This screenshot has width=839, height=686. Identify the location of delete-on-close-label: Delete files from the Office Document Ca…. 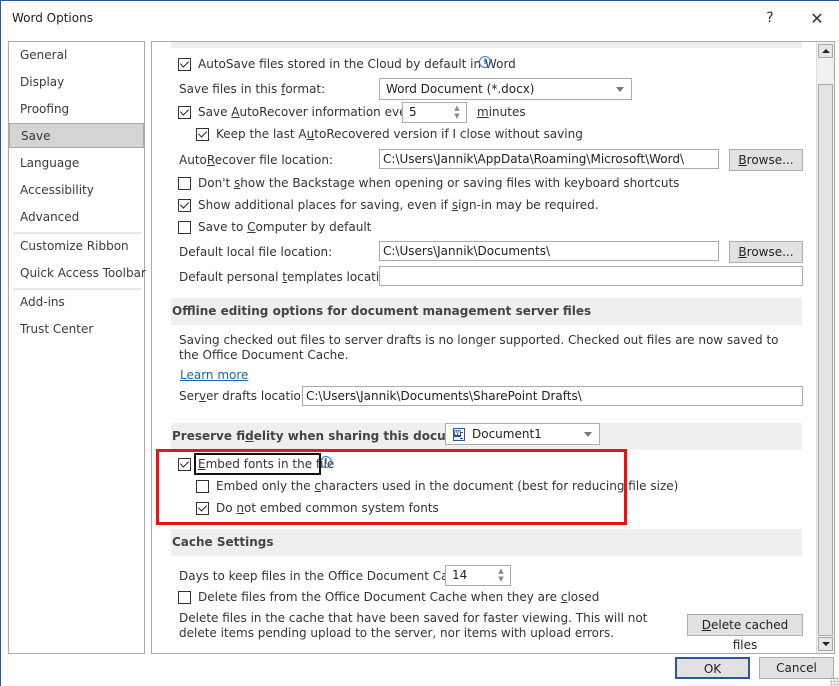
(399, 597).